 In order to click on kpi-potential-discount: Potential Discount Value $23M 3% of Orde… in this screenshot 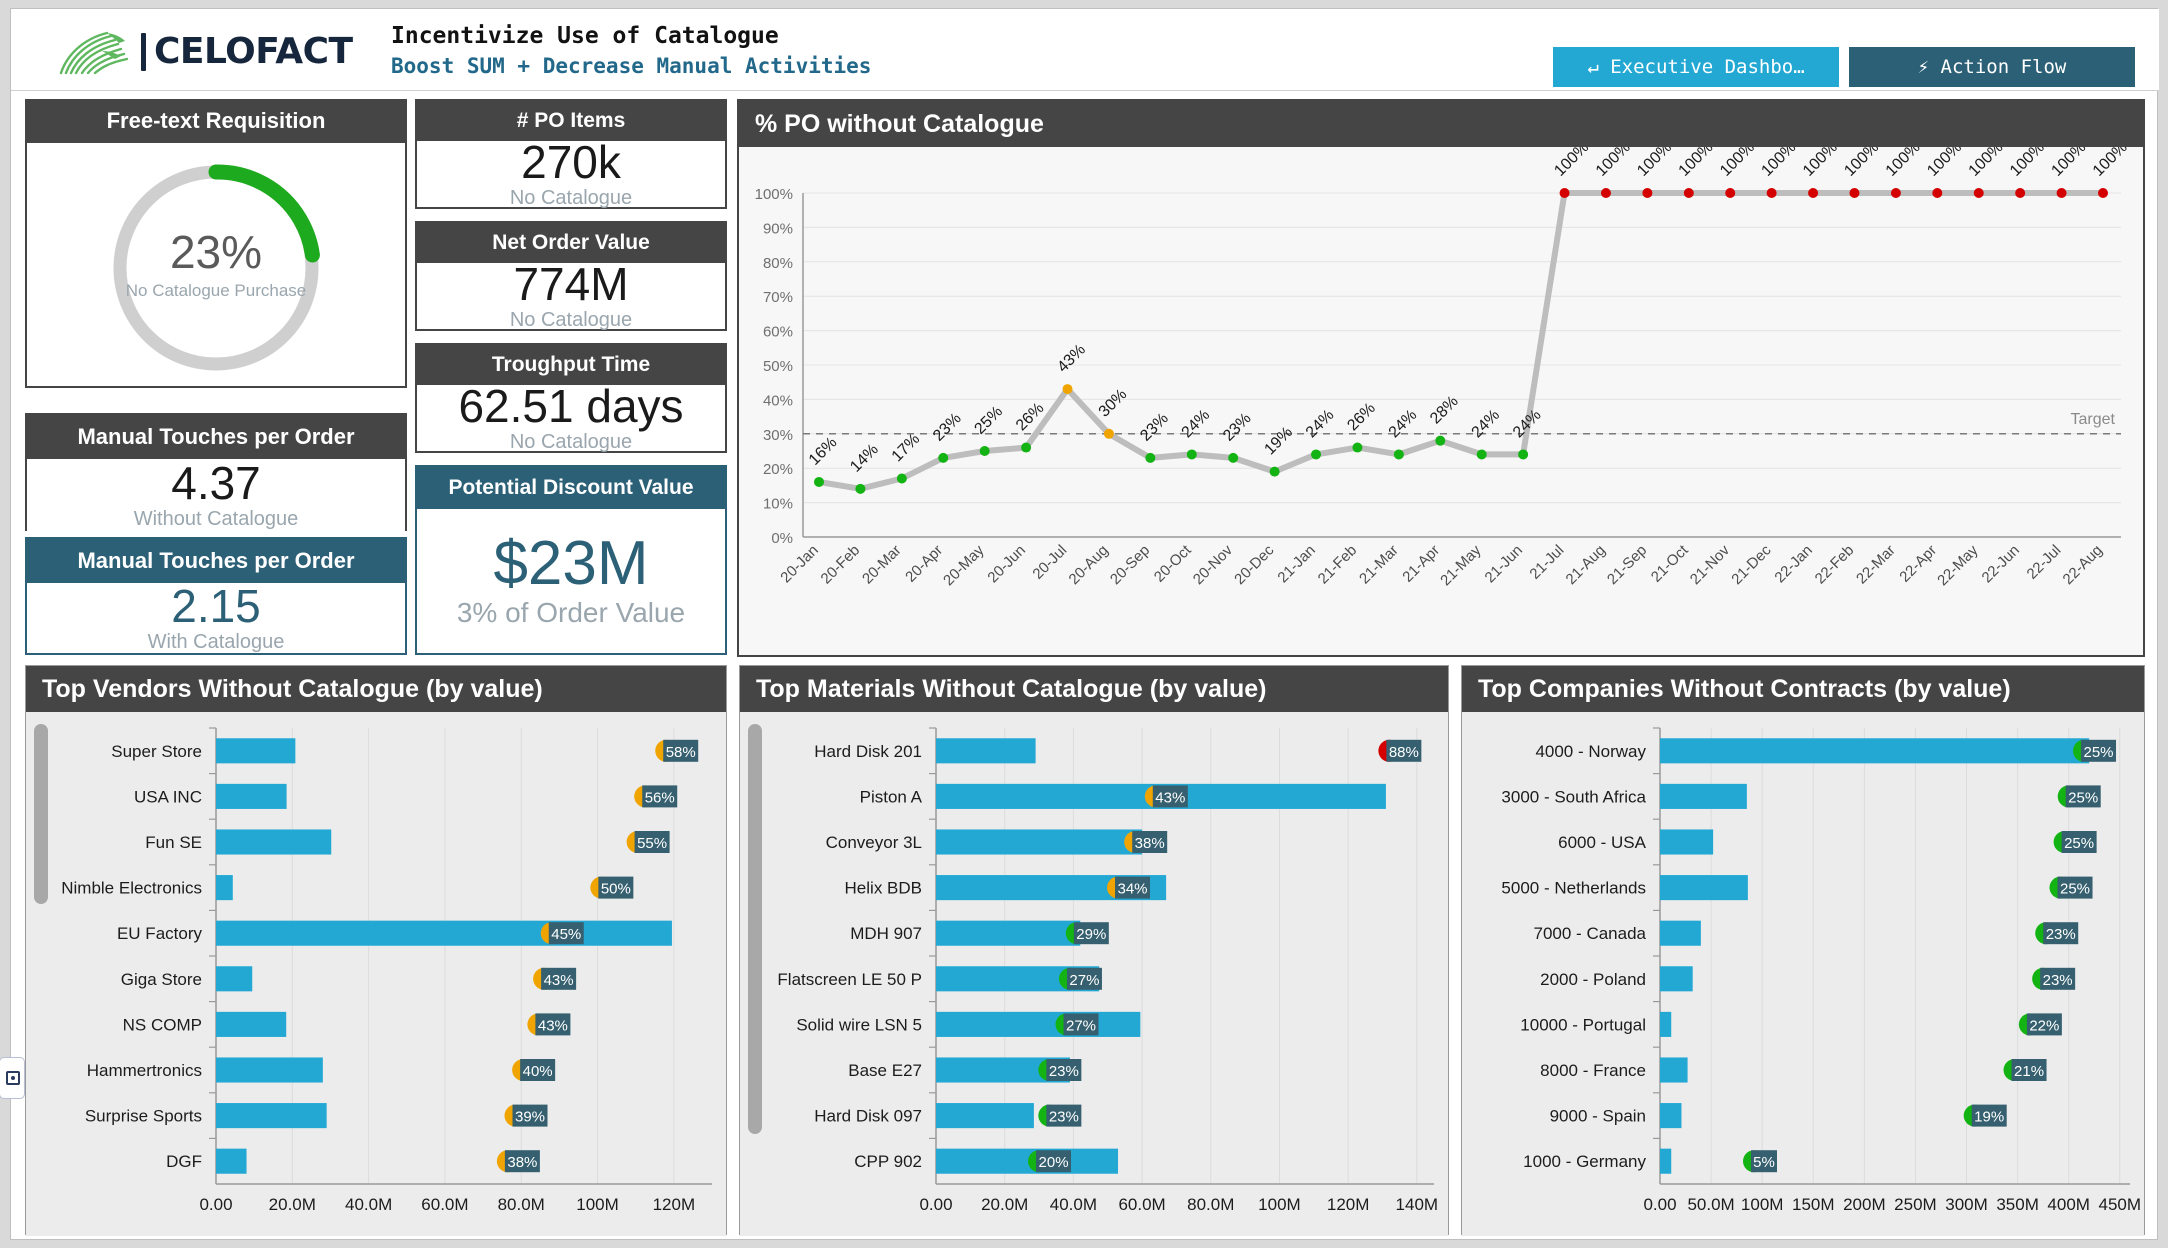, I will do `click(571, 560)`.